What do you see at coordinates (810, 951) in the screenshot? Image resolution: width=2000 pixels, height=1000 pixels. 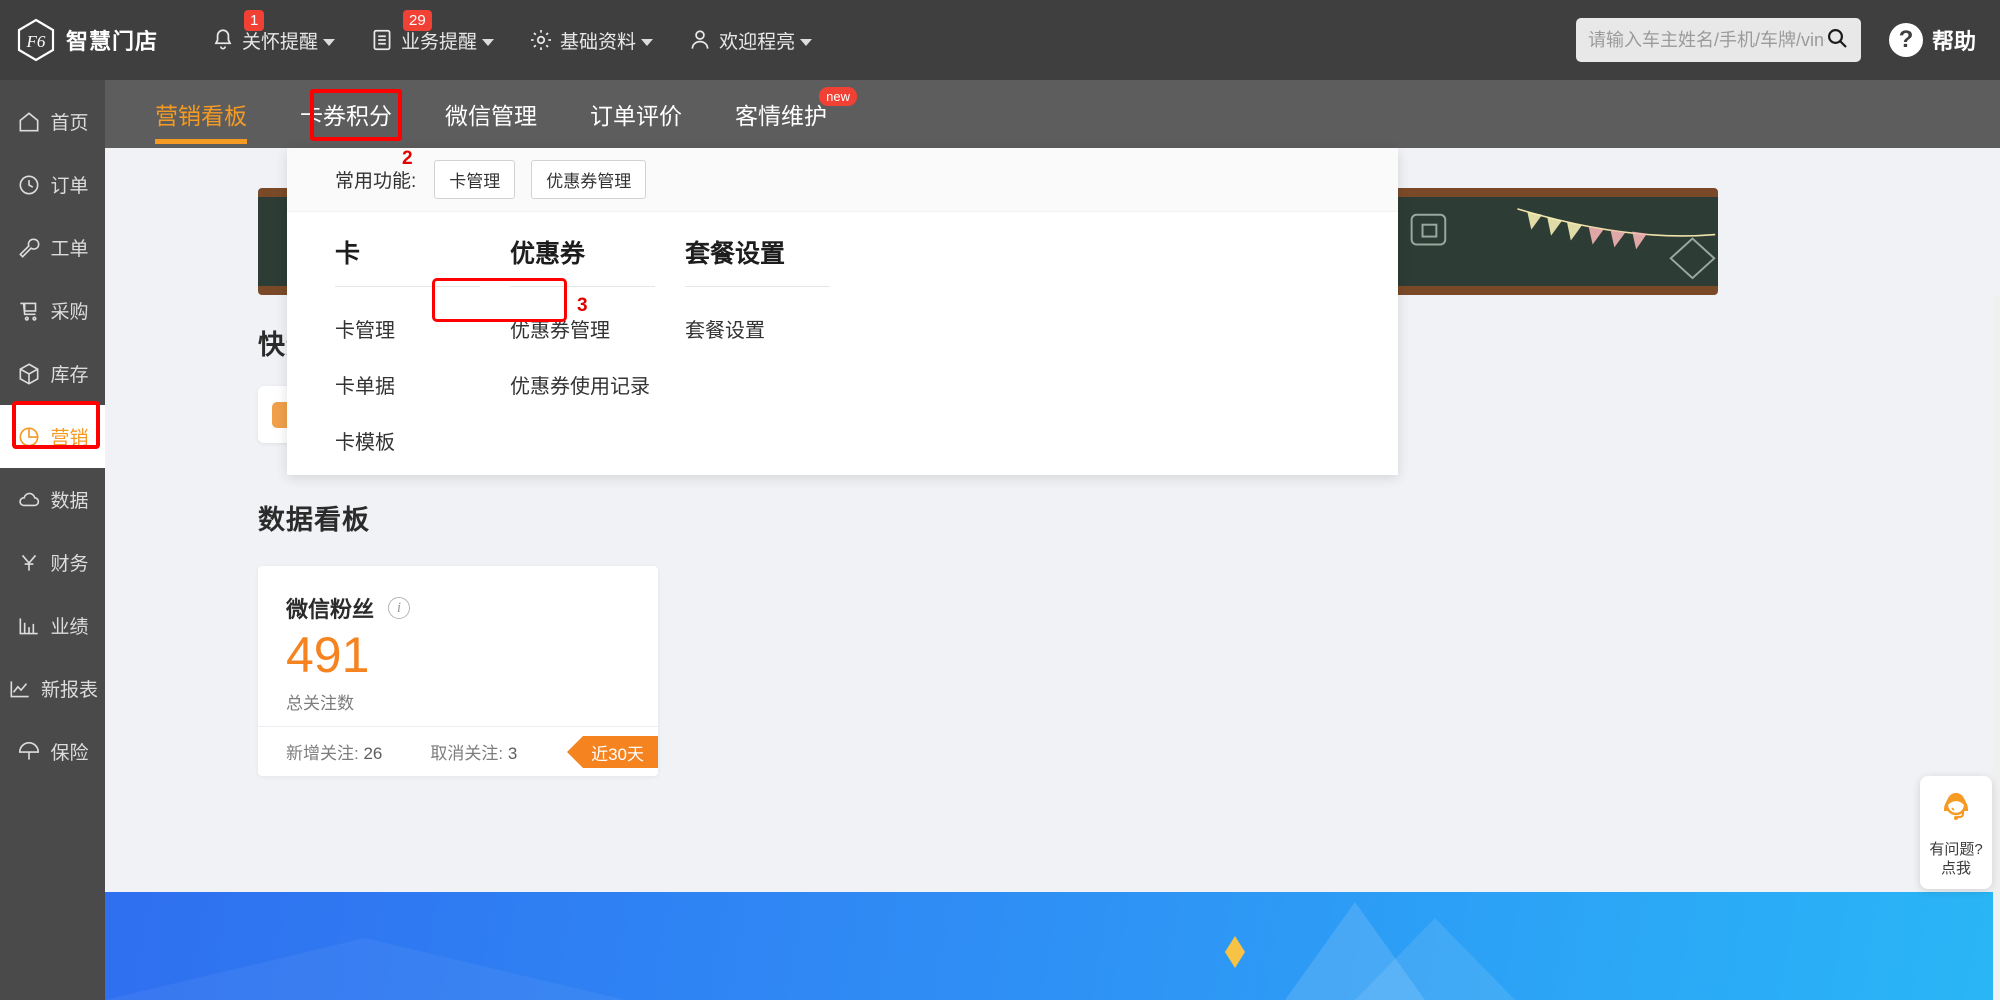 I see `blue-banner-decoration` at bounding box center [810, 951].